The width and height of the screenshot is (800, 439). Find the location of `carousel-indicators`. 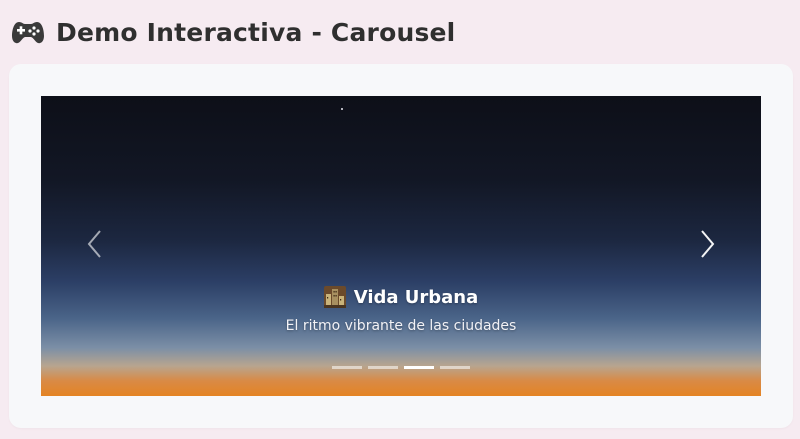

carousel-indicators is located at coordinates (401, 367).